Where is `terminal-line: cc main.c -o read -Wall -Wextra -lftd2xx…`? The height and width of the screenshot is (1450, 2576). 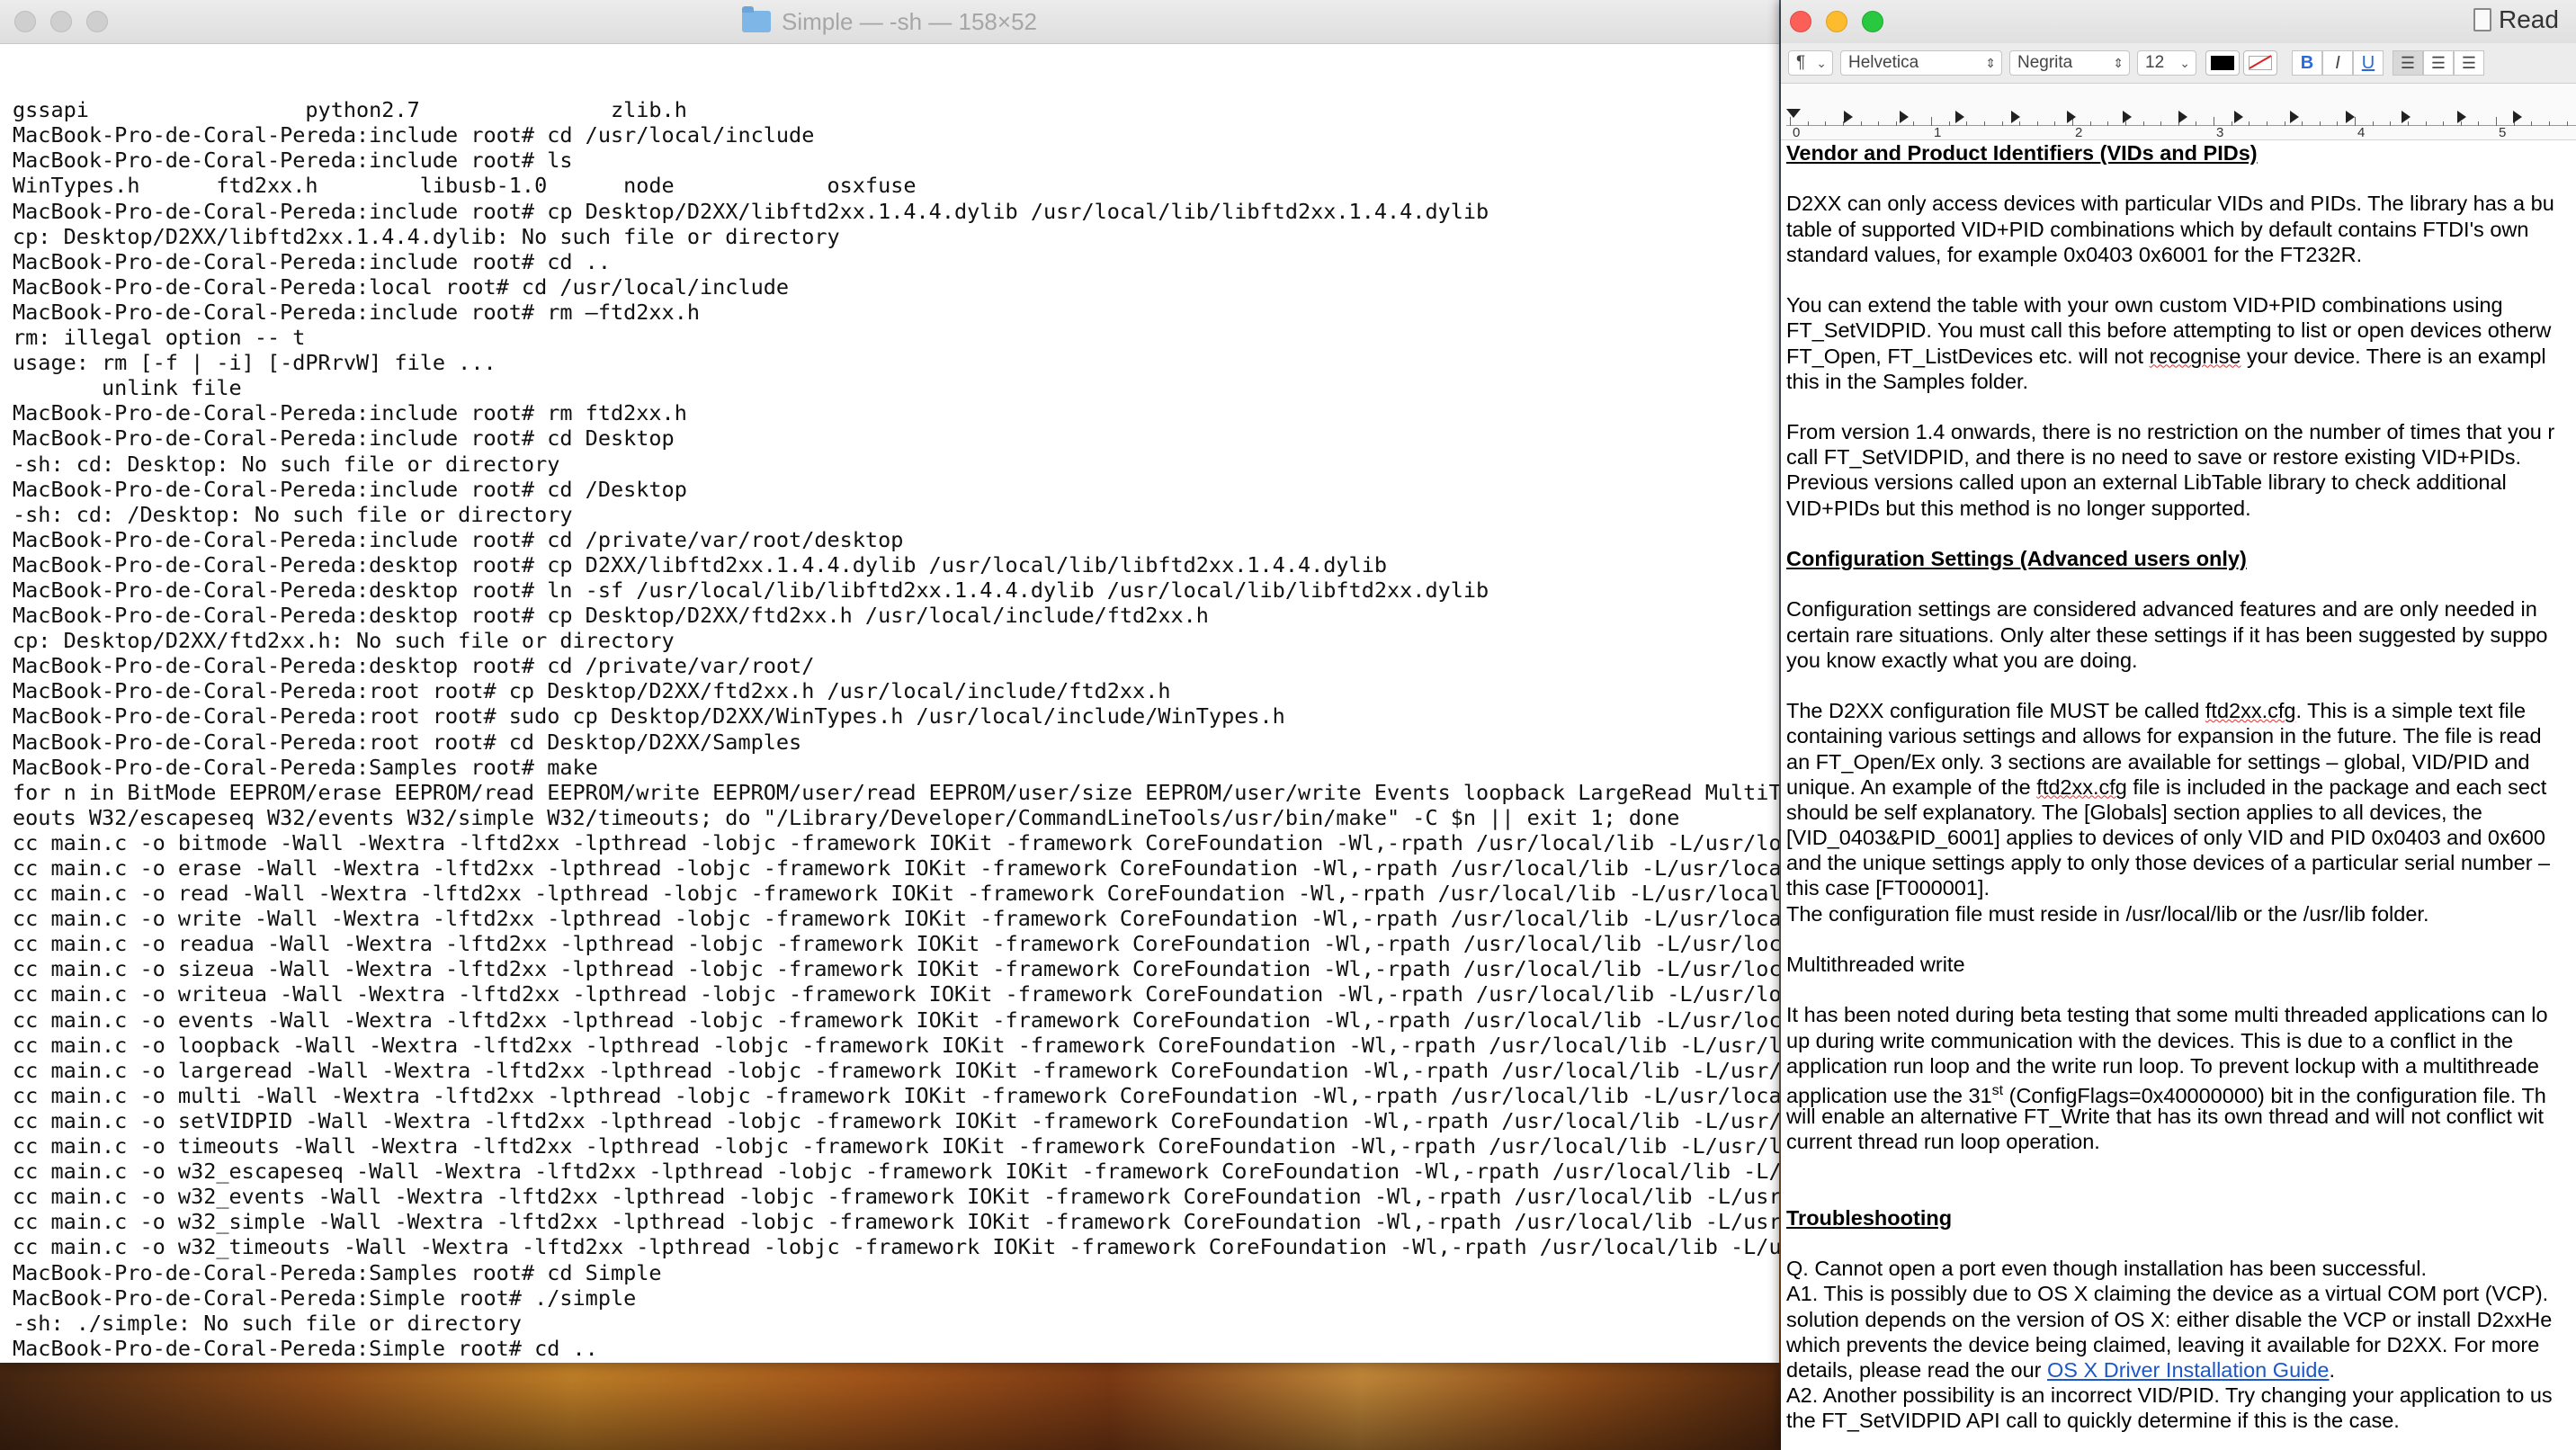 terminal-line: cc main.c -o read -Wall -Wextra -lftd2xx… is located at coordinates (896, 894).